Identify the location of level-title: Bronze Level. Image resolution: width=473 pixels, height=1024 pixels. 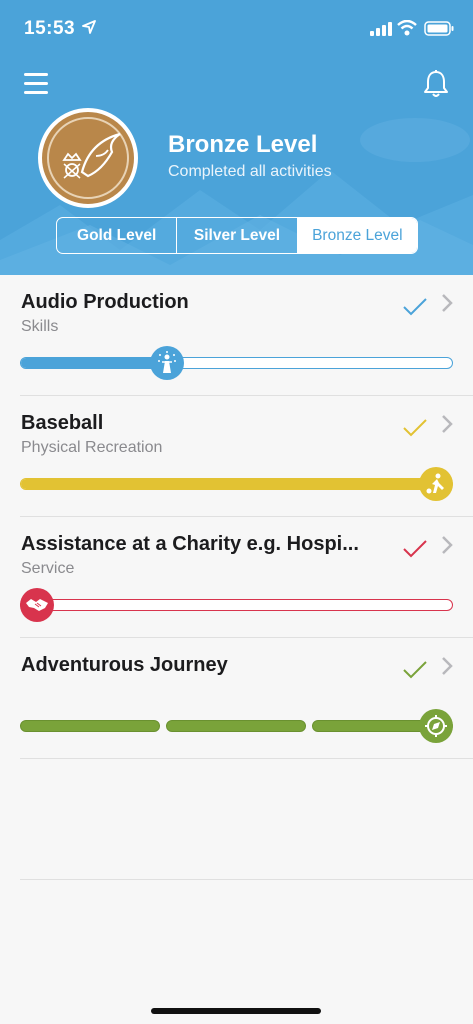
(243, 144).